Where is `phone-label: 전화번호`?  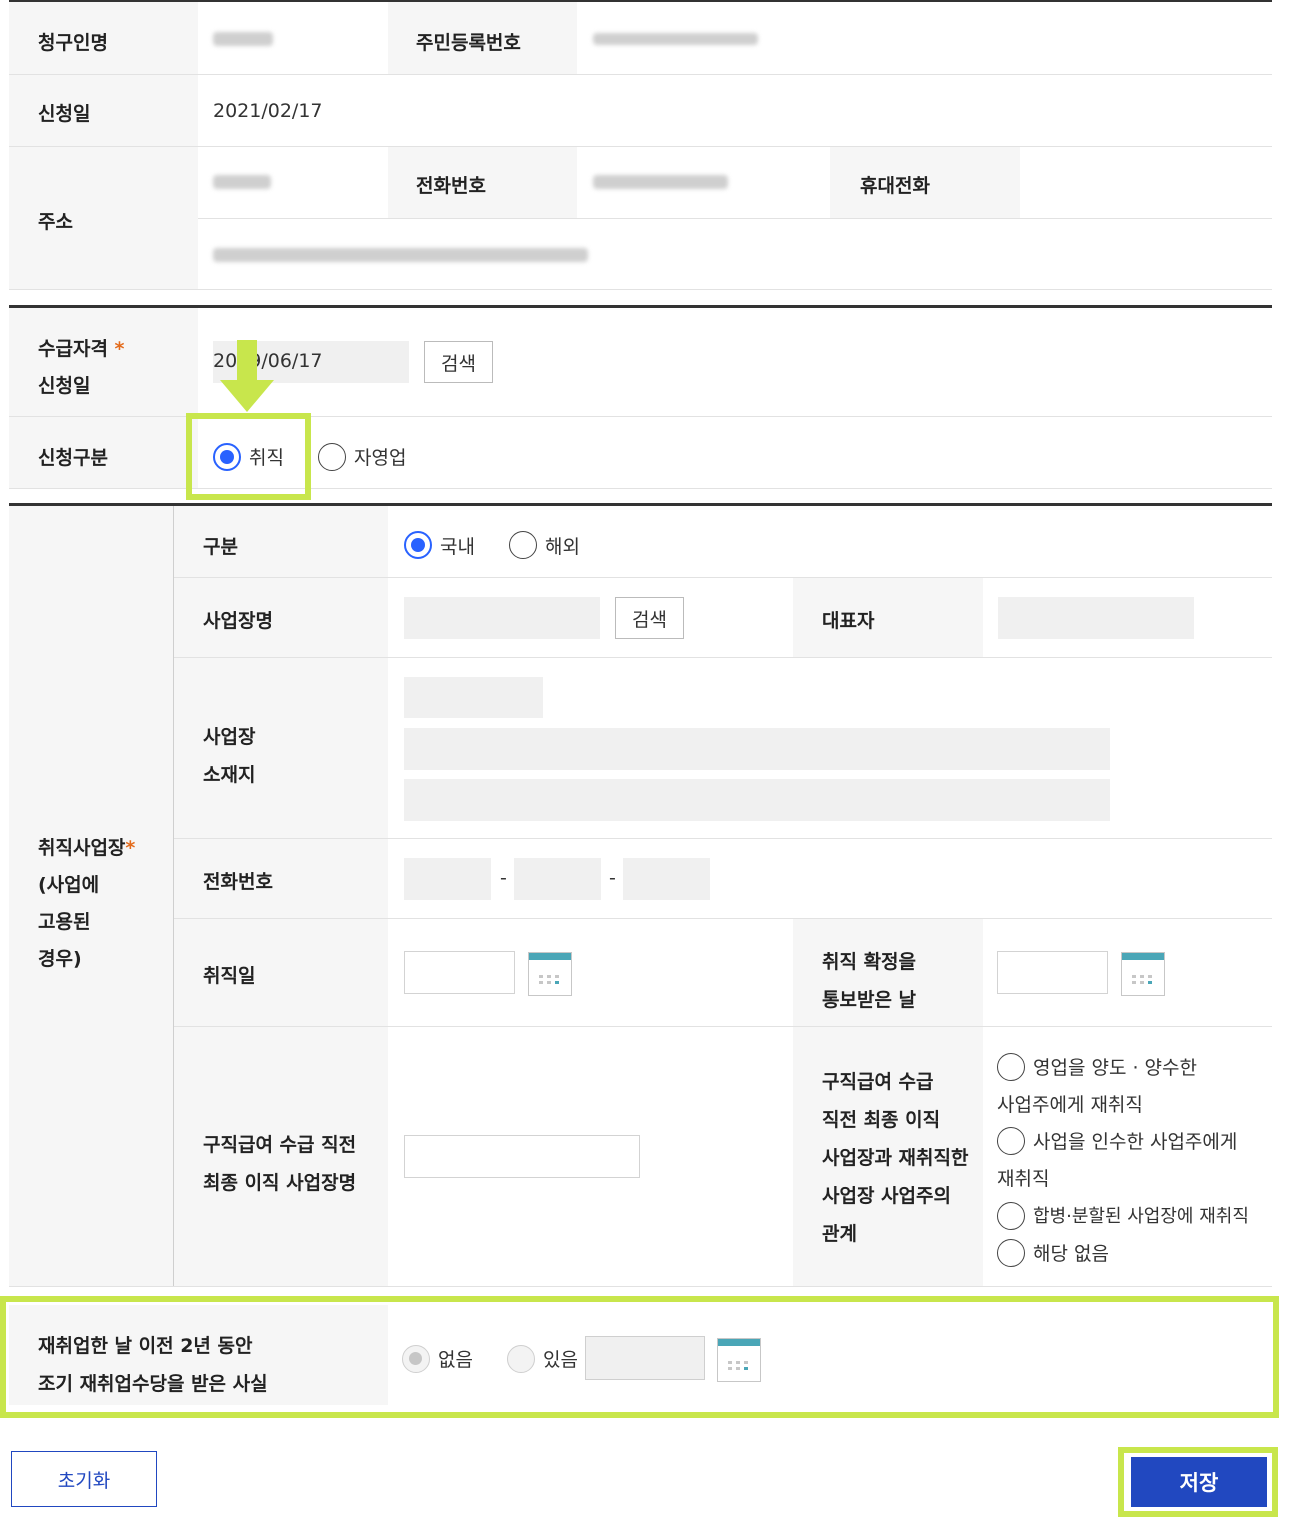
phone-label: 전화번호 is located at coordinates (451, 186).